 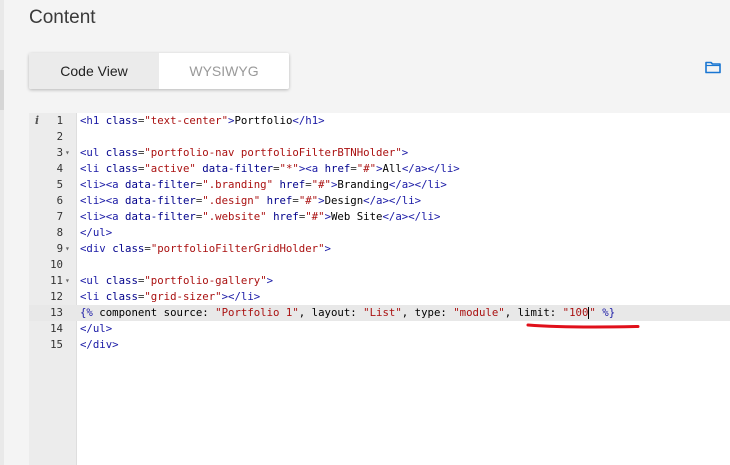 I want to click on code-token: , type:, so click(x=427, y=312).